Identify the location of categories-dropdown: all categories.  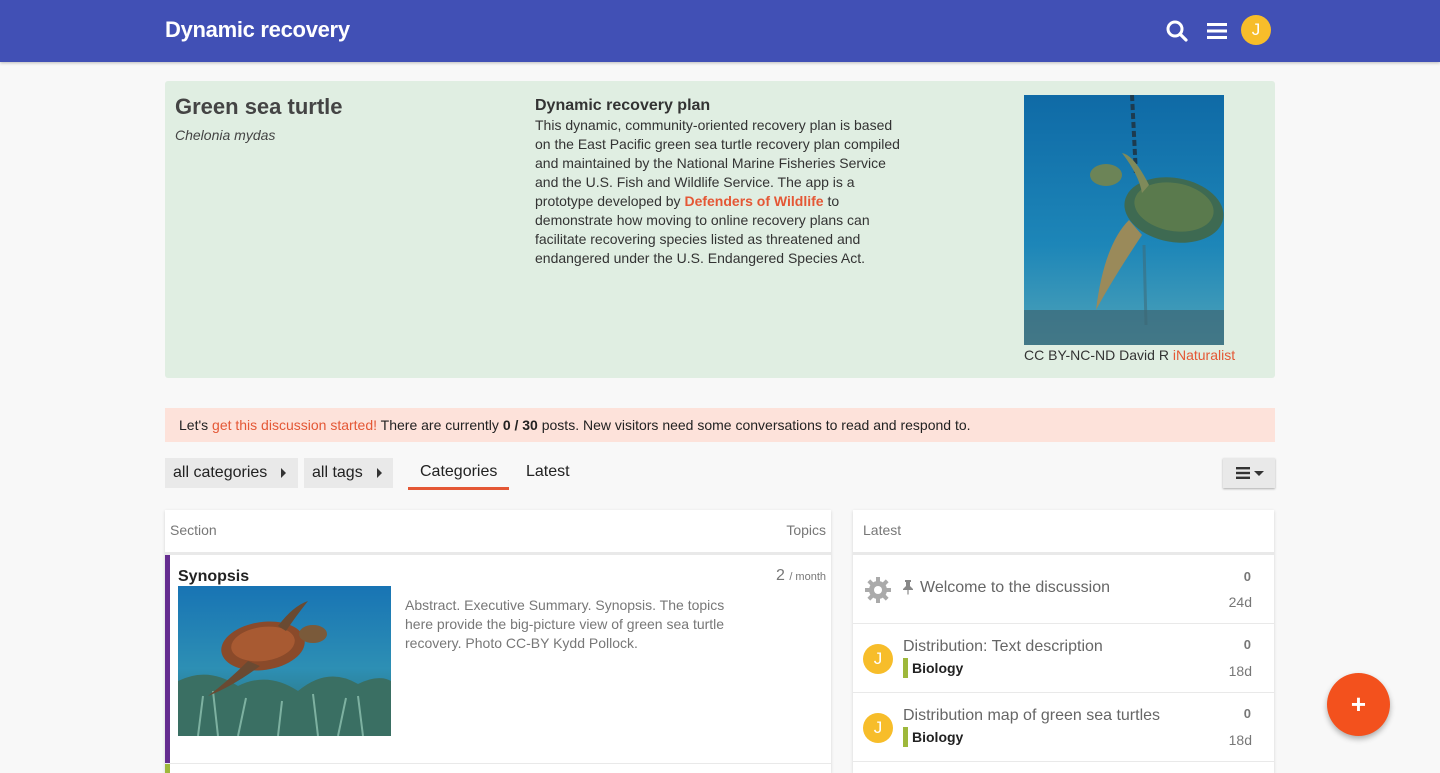
(231, 473).